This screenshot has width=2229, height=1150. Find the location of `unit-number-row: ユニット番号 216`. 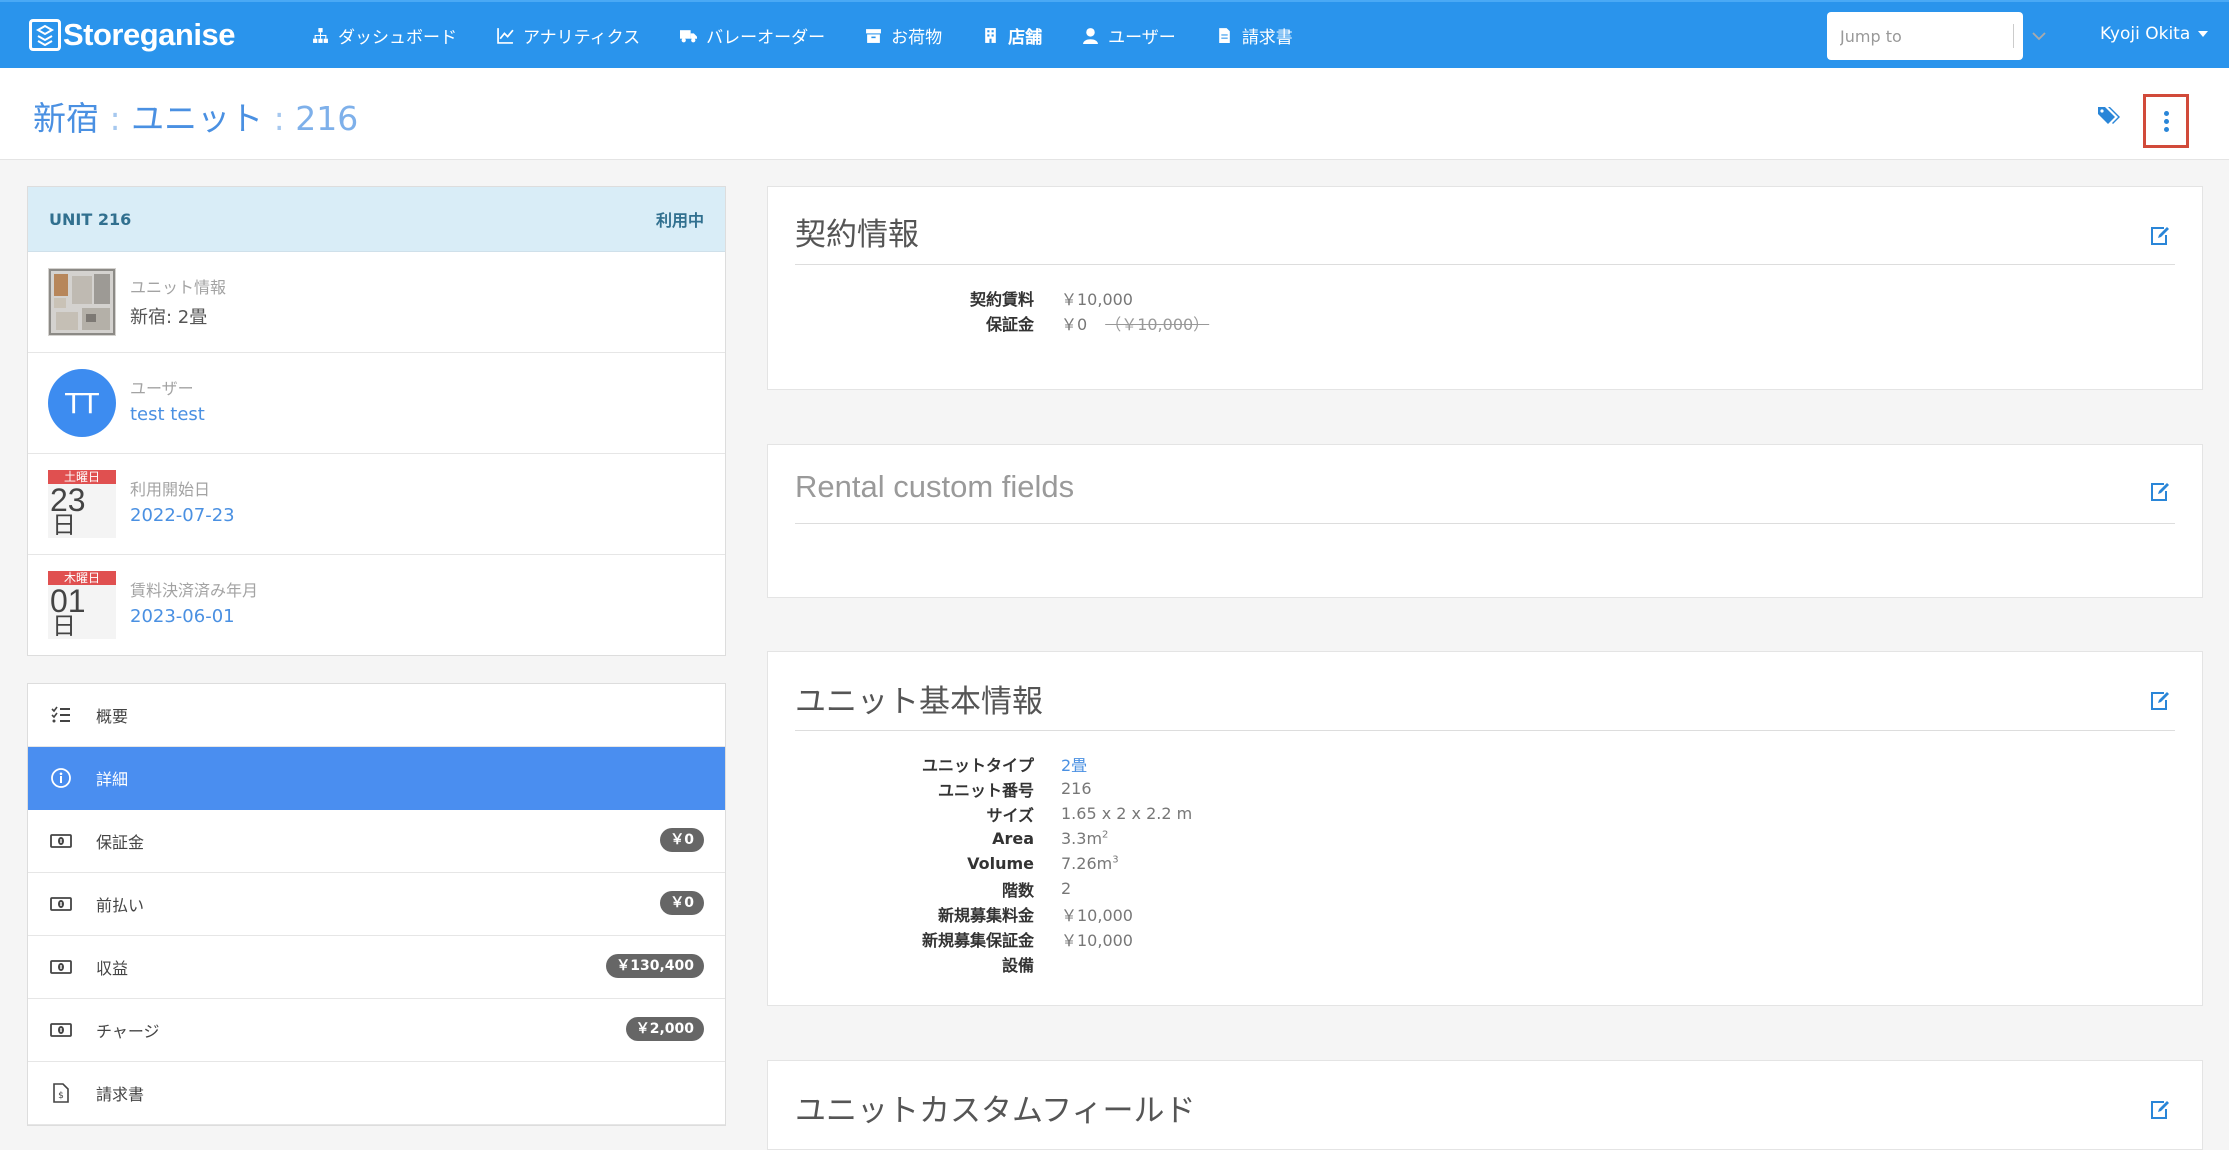

unit-number-row: ユニット番号 216 is located at coordinates (993, 788).